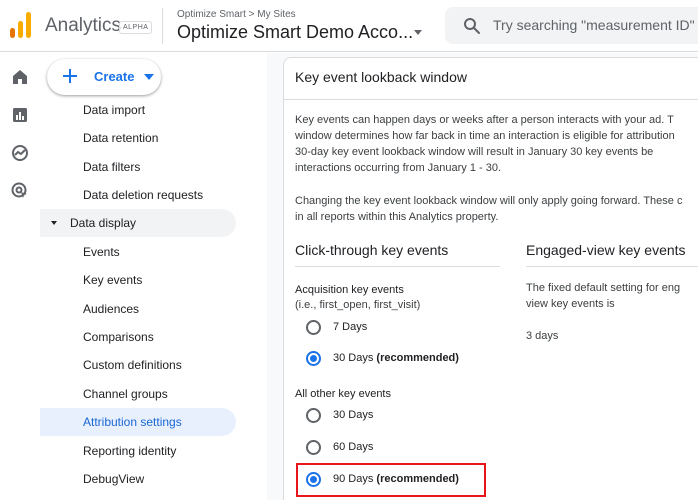 The width and height of the screenshot is (698, 500). I want to click on desc-line: view key events is, so click(570, 304).